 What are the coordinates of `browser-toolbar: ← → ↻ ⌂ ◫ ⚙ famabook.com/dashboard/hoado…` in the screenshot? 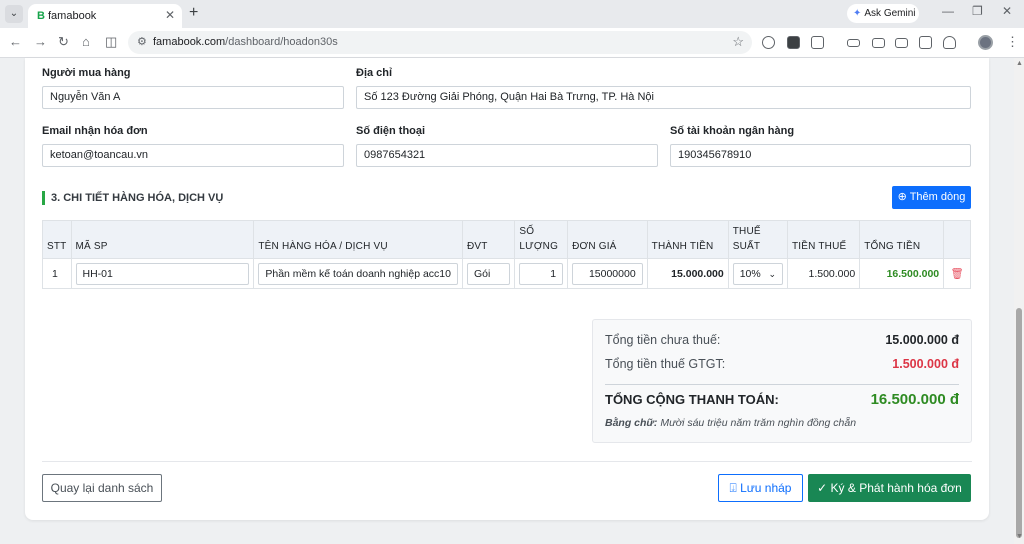 It's located at (512, 43).